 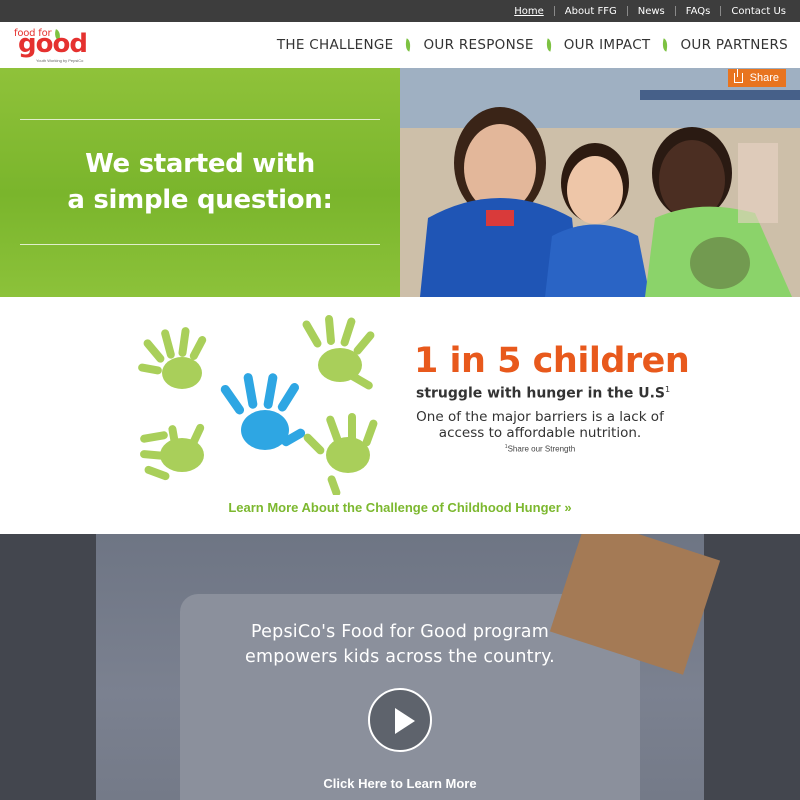 What do you see at coordinates (200, 119) in the screenshot?
I see `hero-top-rule` at bounding box center [200, 119].